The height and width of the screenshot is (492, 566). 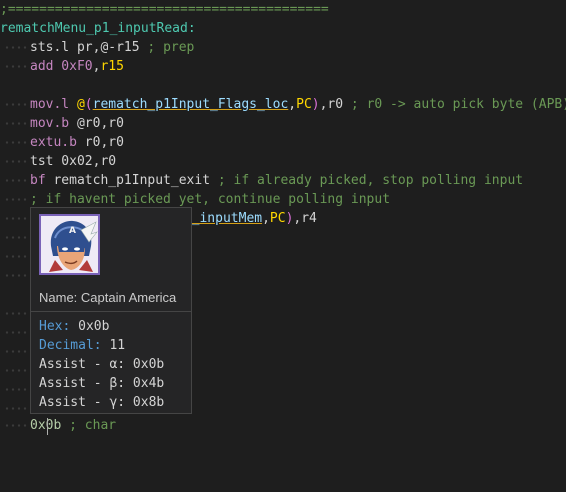 What do you see at coordinates (102, 383) in the screenshot?
I see `hover-row-assist-beta: Assist - β: 0x4b` at bounding box center [102, 383].